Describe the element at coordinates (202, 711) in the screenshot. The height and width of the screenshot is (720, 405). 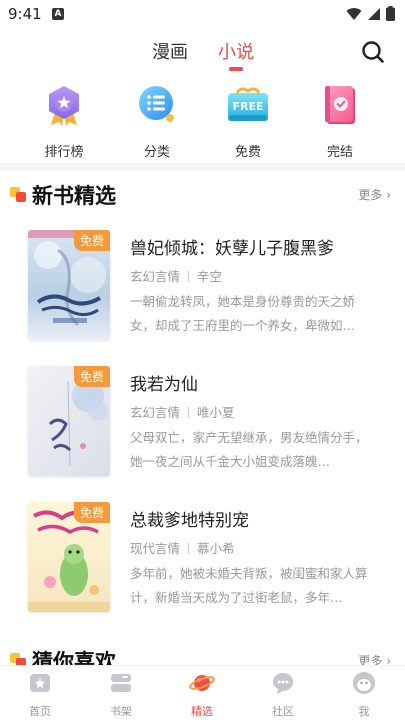
I see `nav-label: 精选` at that location.